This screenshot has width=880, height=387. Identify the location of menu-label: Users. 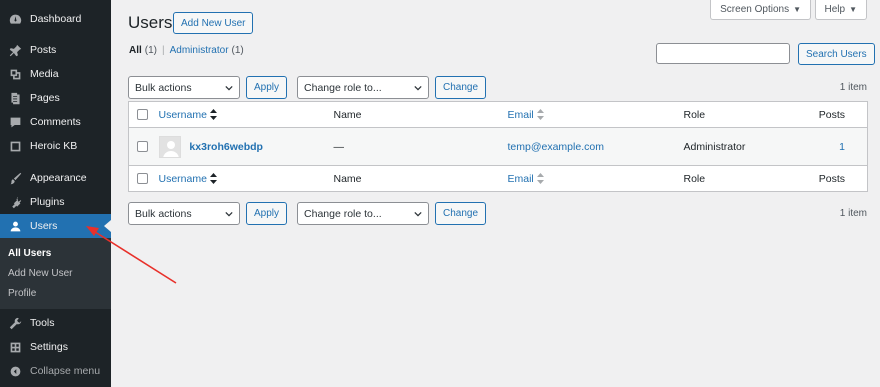
(44, 226).